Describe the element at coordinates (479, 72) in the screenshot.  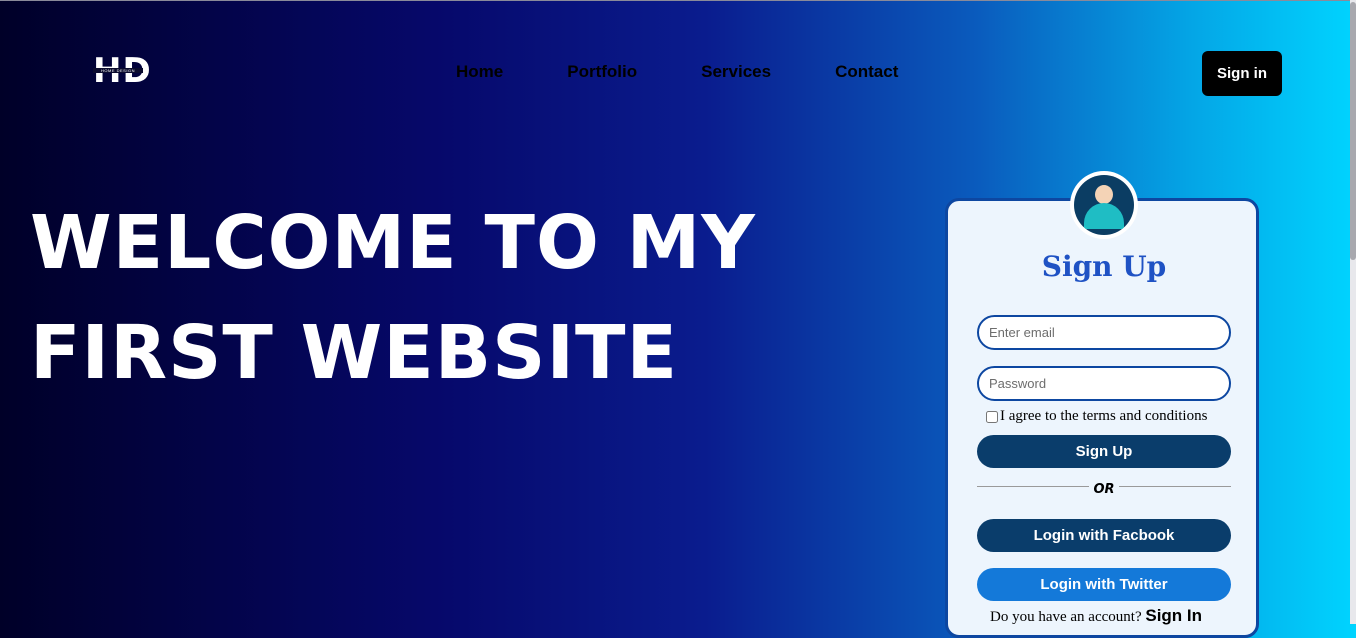
I see `nav-home: Home` at that location.